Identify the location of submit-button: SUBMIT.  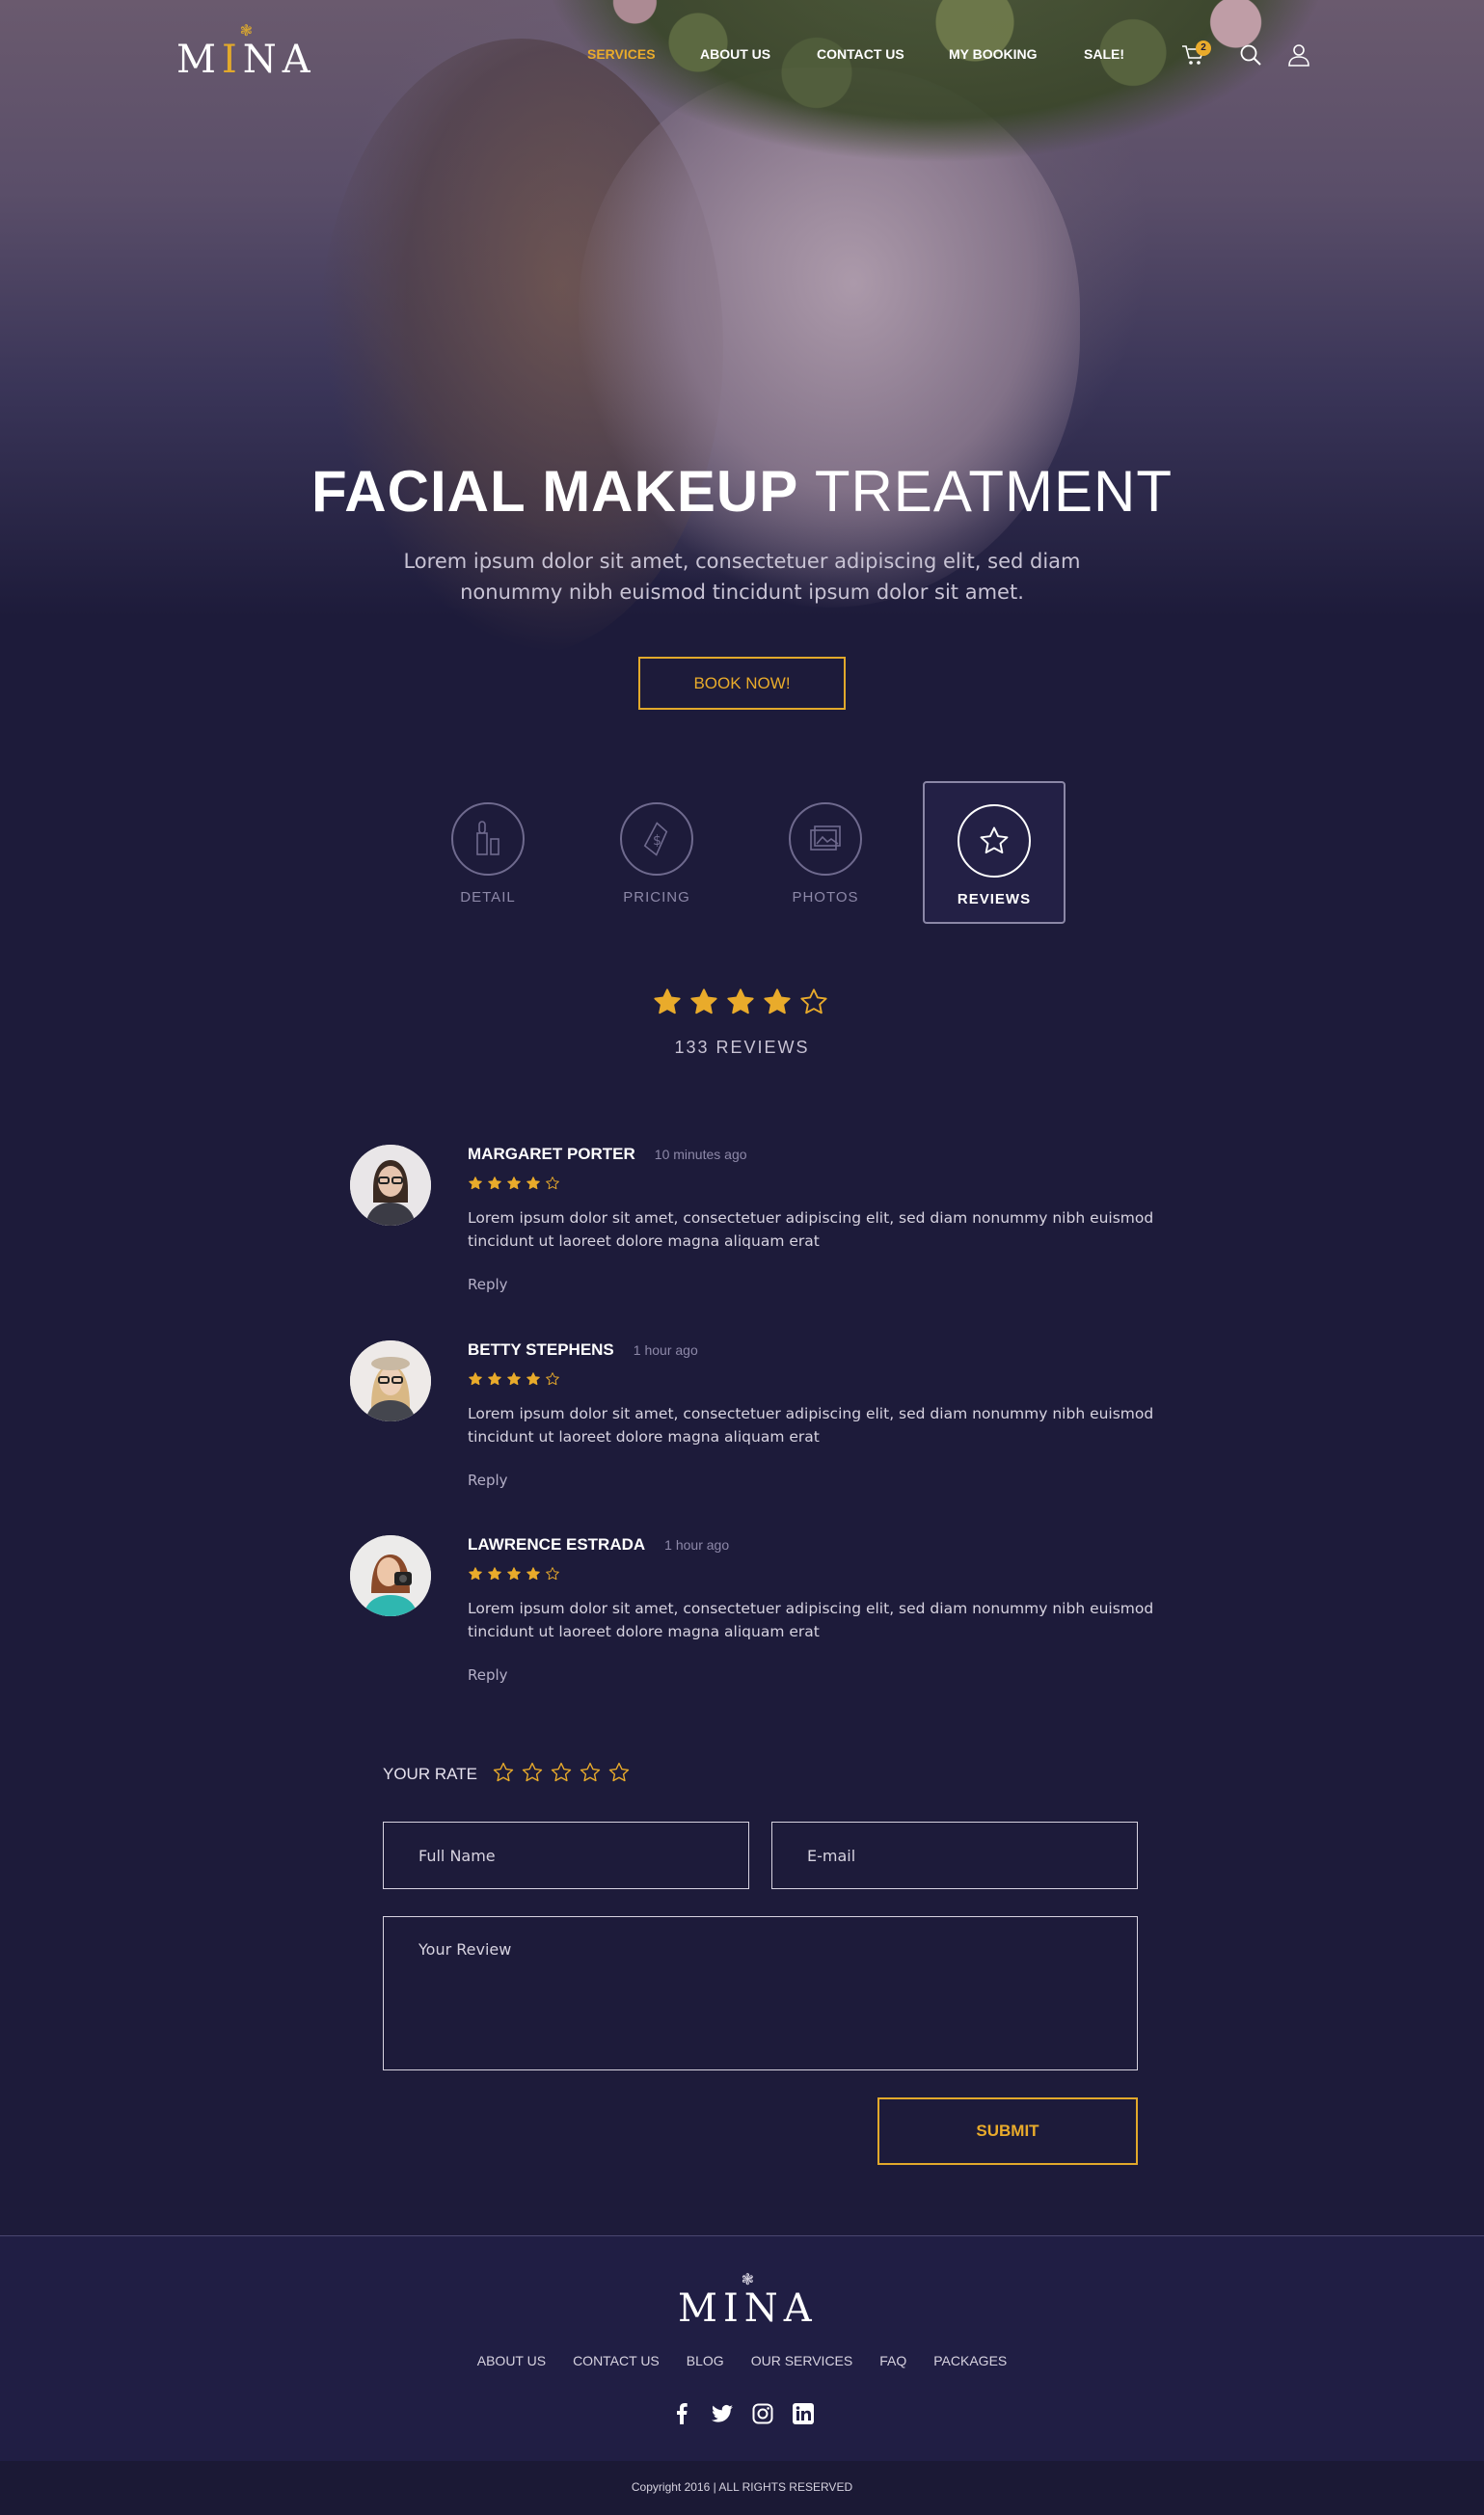
(1007, 2131).